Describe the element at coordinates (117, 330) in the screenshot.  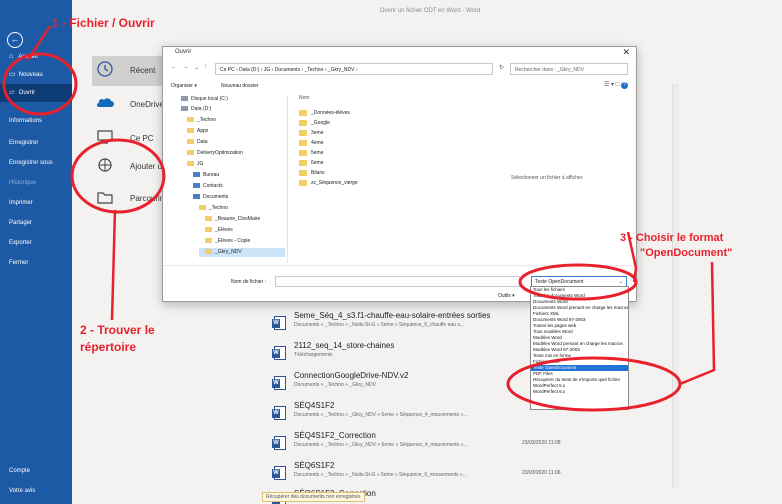
I see `annotation-step-2-line1: 2 - Trouver le` at that location.